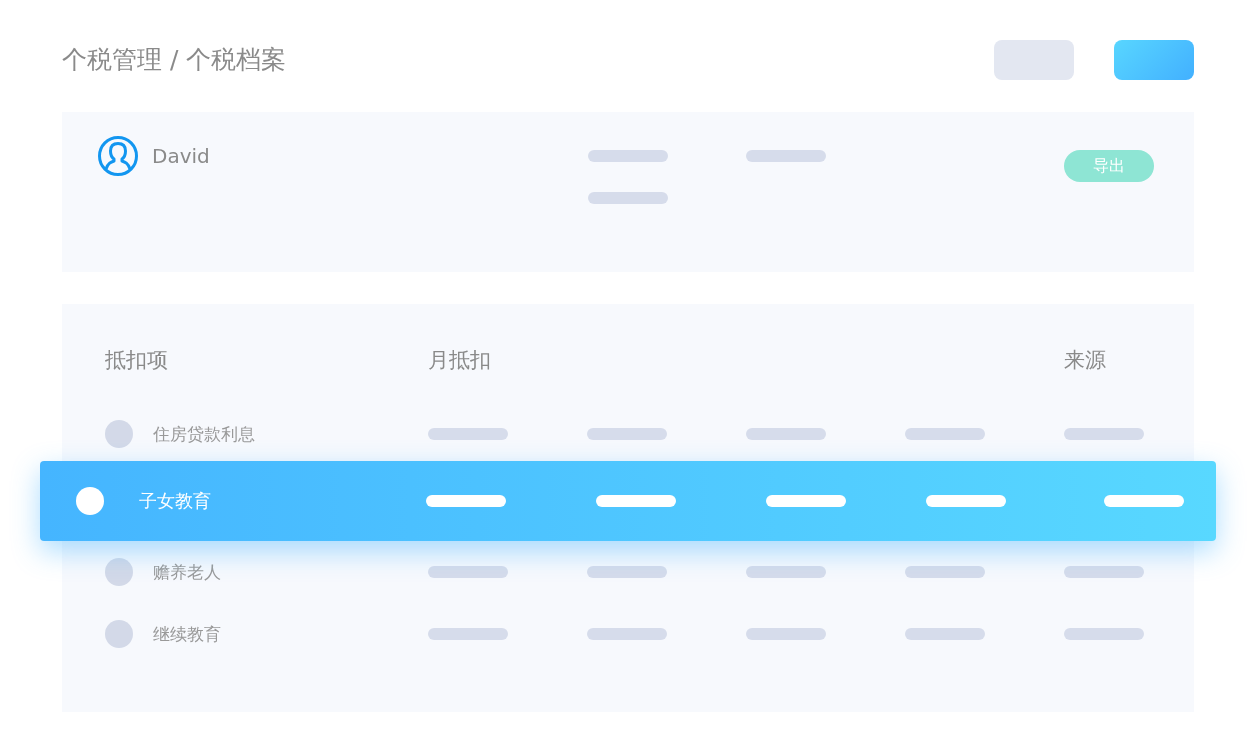 Image resolution: width=1256 pixels, height=750 pixels. I want to click on row-label: 赡养老人, so click(187, 572).